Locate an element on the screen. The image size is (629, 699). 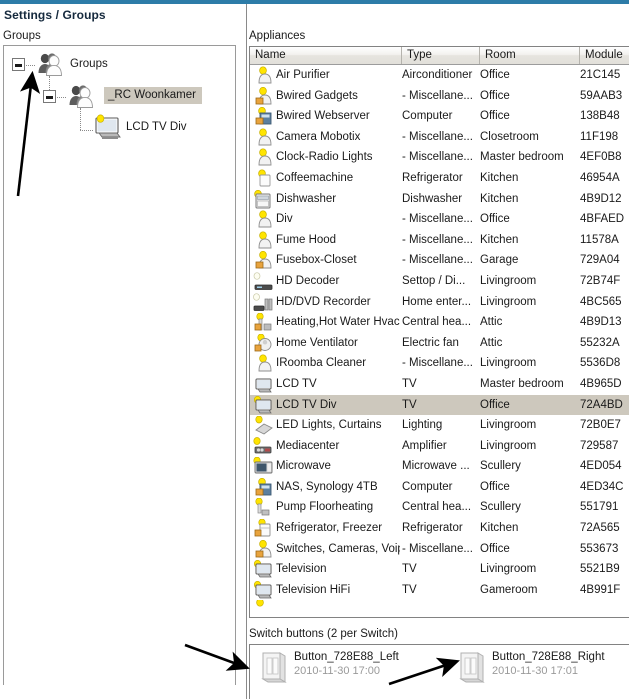
table-cell-type: Refrigerator is located at coordinates (432, 528).